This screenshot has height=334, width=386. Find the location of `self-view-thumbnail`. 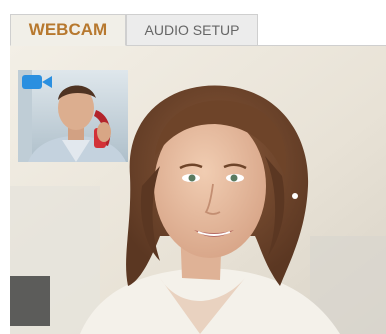

self-view-thumbnail is located at coordinates (73, 116).